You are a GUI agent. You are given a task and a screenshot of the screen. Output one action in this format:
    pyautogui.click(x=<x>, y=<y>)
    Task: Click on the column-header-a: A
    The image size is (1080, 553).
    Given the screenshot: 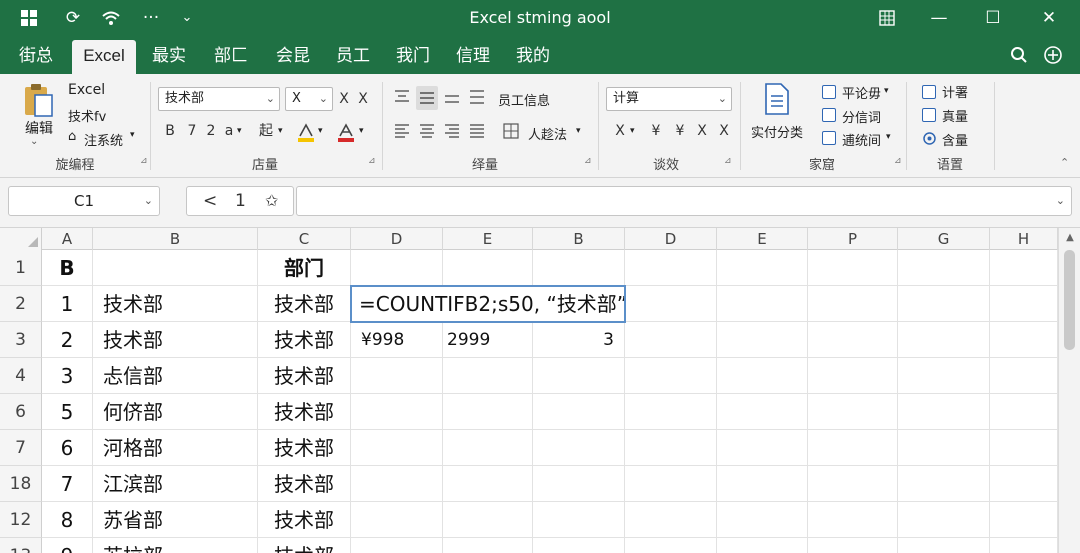 What is the action you would take?
    pyautogui.click(x=67, y=239)
    